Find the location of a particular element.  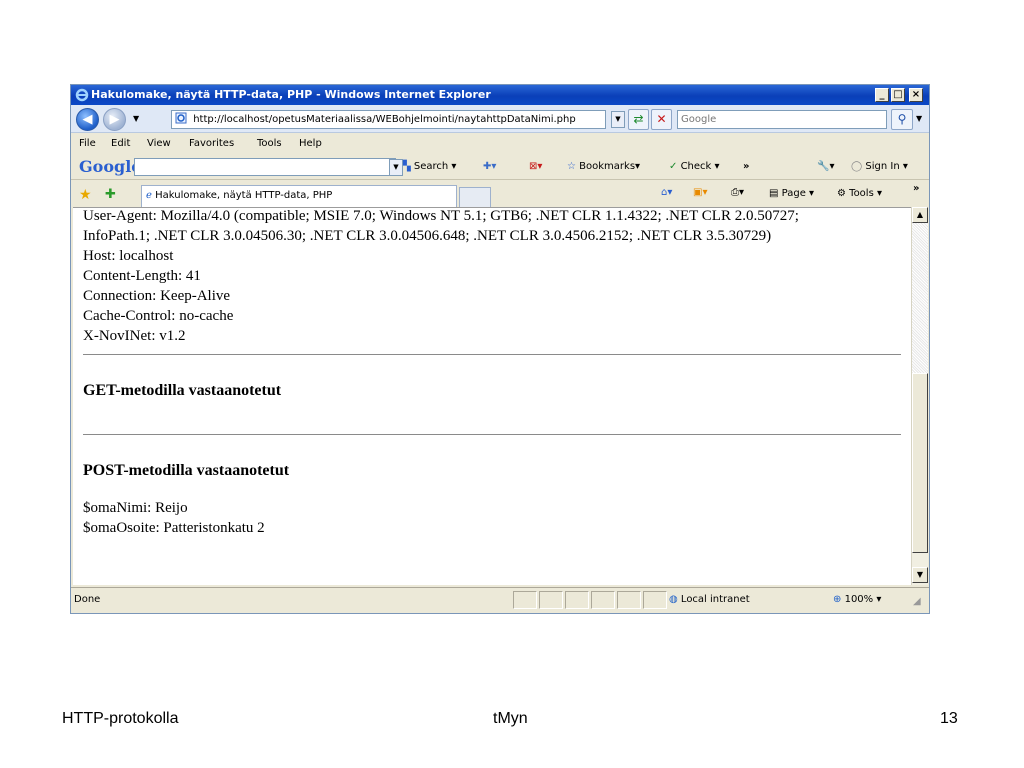

ie-logo-icon is located at coordinates (82, 95).